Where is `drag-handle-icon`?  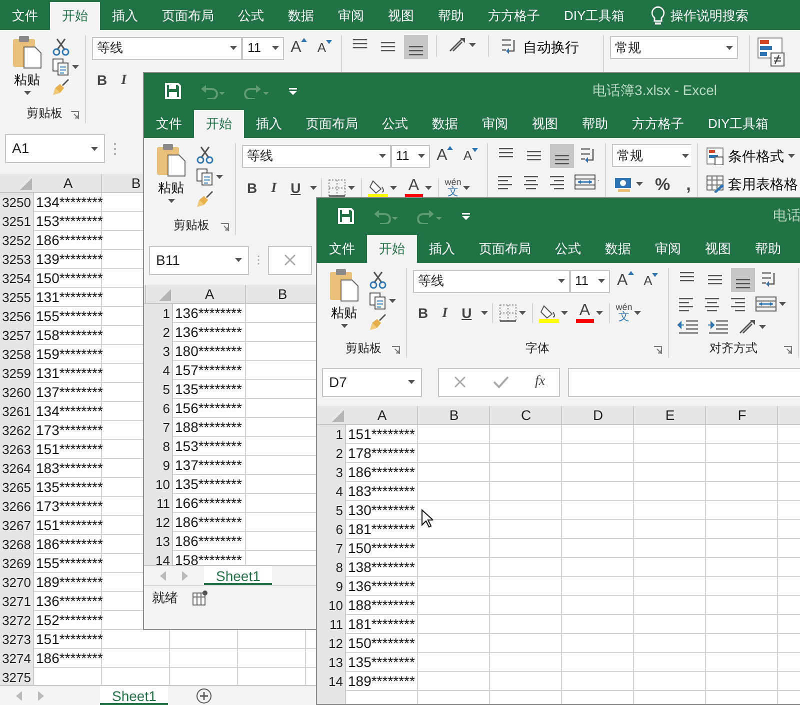
drag-handle-icon is located at coordinates (115, 149).